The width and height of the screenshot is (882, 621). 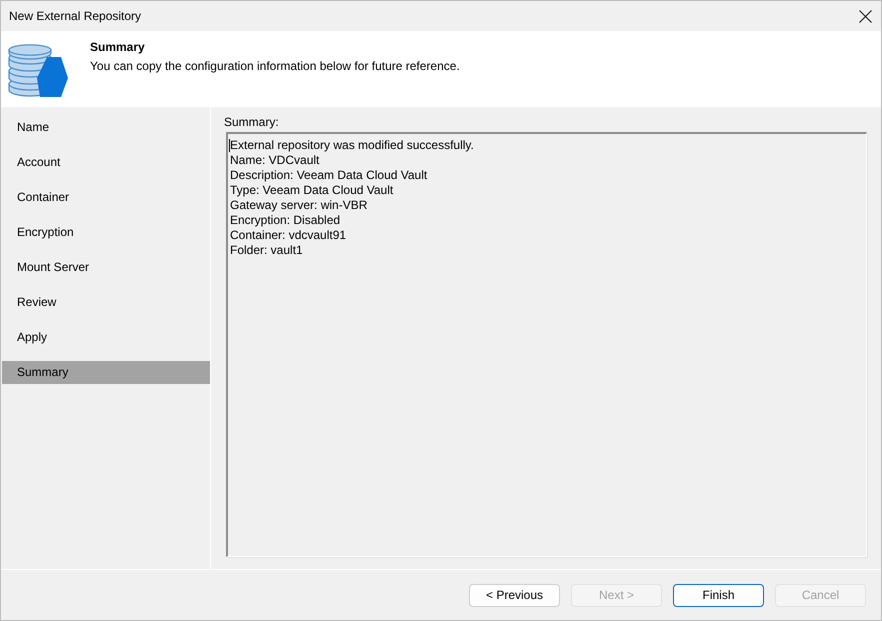 What do you see at coordinates (106, 127) in the screenshot?
I see `wizard-step: Name` at bounding box center [106, 127].